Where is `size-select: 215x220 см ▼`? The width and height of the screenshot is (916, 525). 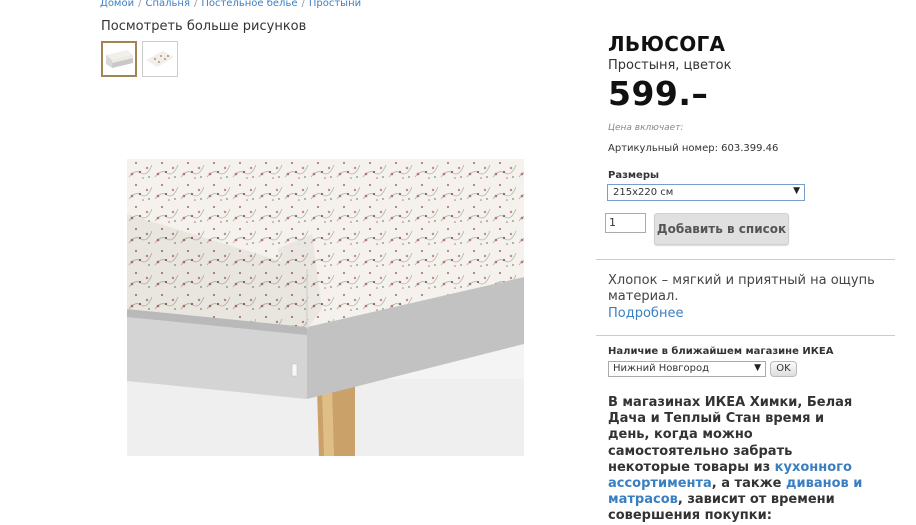 size-select: 215x220 см ▼ is located at coordinates (706, 192).